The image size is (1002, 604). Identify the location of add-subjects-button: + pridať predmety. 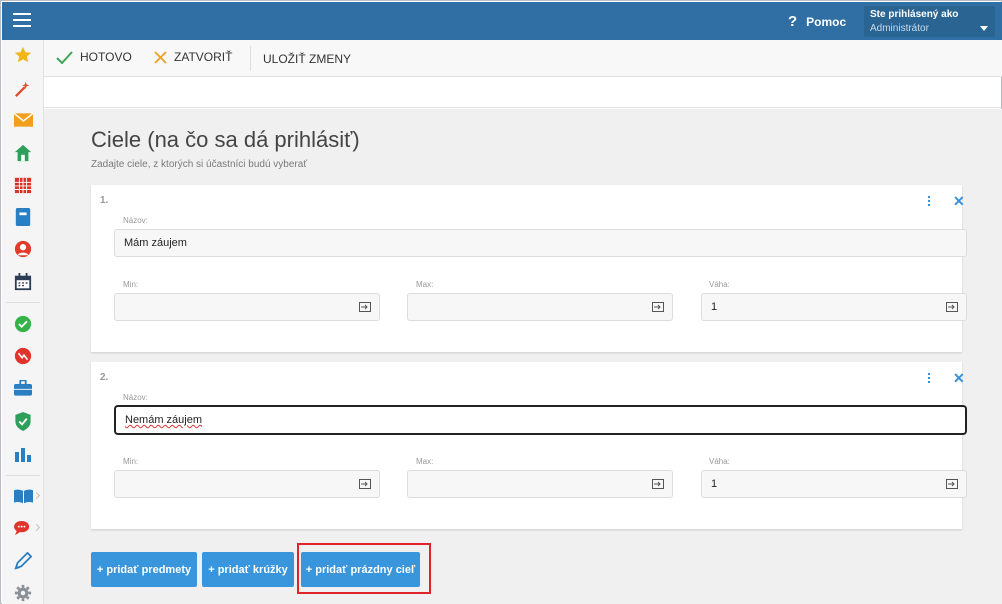
(144, 569).